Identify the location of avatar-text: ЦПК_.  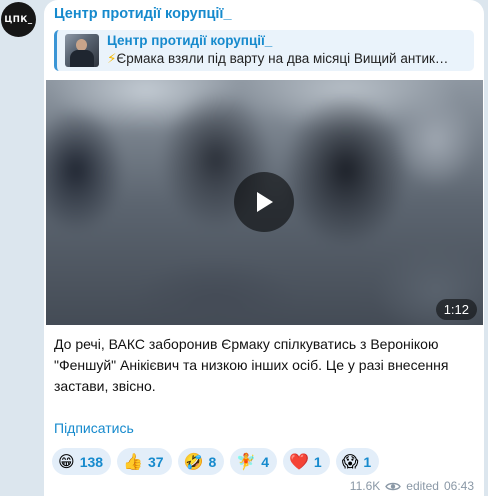
(18, 19).